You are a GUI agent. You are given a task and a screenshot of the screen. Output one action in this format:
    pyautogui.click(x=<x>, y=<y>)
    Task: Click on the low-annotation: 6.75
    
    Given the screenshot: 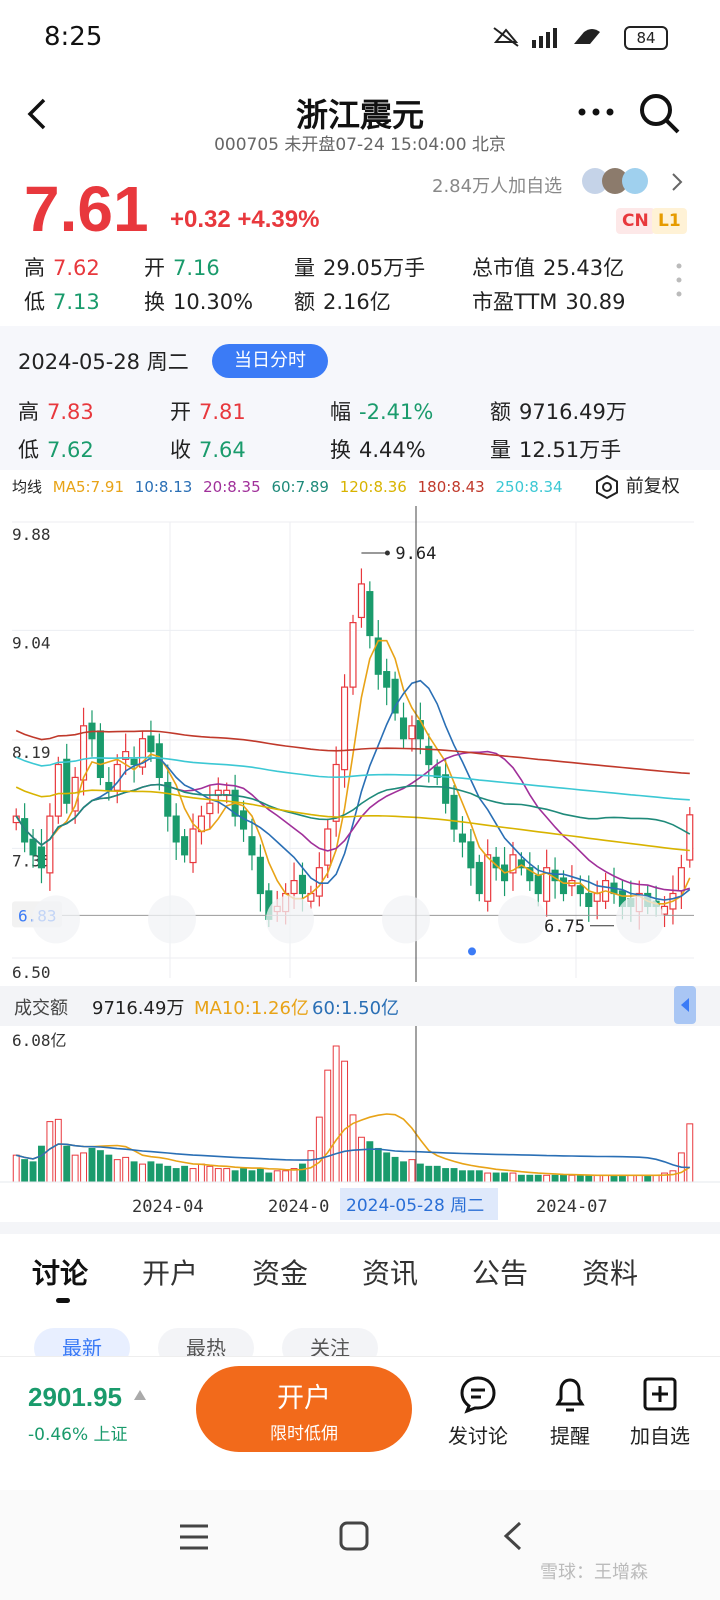 What is the action you would take?
    pyautogui.click(x=564, y=927)
    